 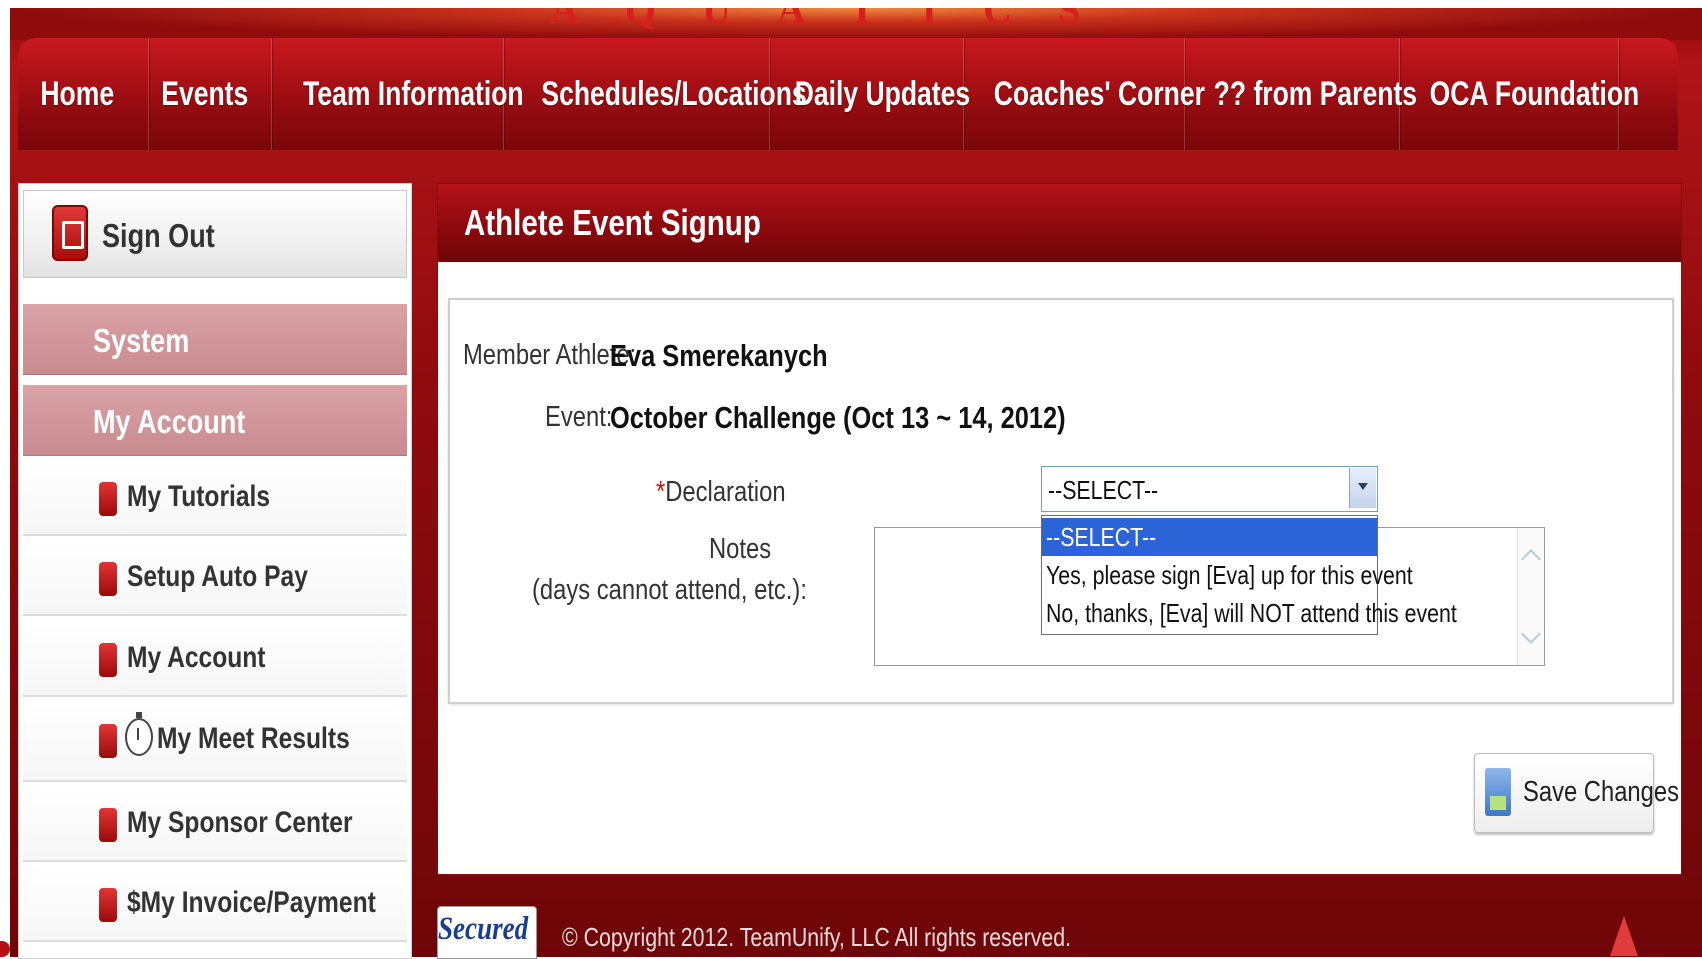 I want to click on sidebar-item-setup-auto-pay: Setup Auto Pay, so click(x=215, y=579).